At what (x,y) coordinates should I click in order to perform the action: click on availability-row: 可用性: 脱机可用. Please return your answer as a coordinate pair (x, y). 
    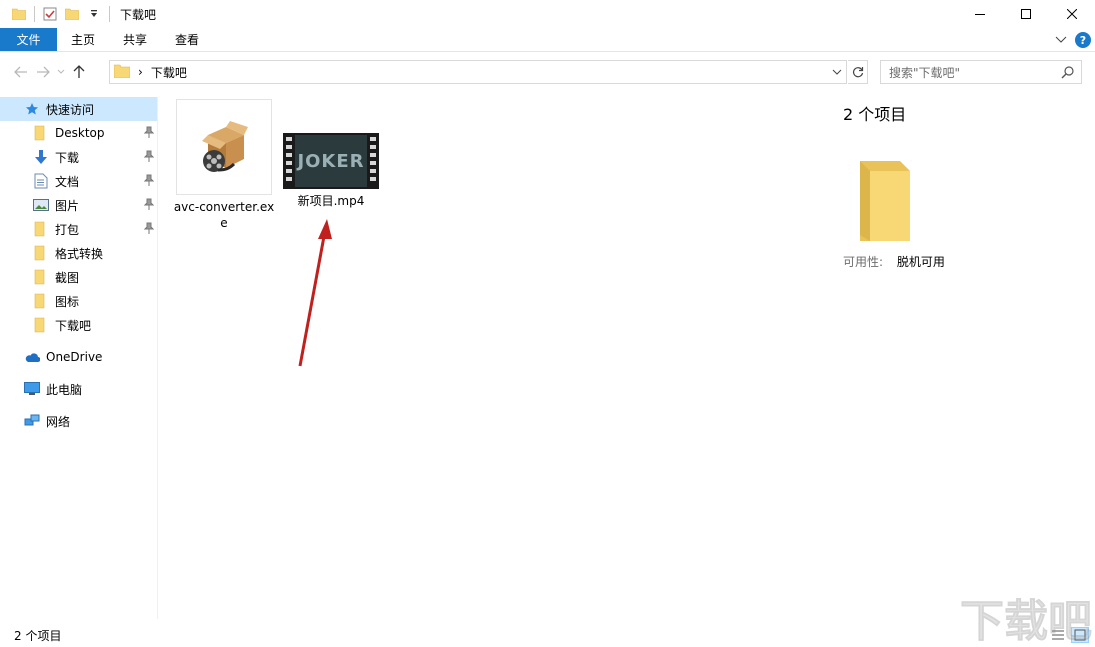
    Looking at the image, I should click on (894, 261).